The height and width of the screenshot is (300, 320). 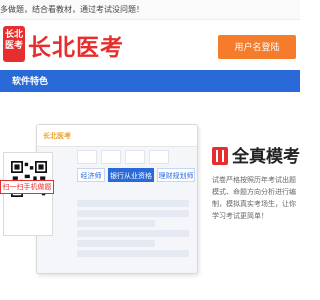 What do you see at coordinates (30, 82) in the screenshot?
I see `band-label: 软件特色` at bounding box center [30, 82].